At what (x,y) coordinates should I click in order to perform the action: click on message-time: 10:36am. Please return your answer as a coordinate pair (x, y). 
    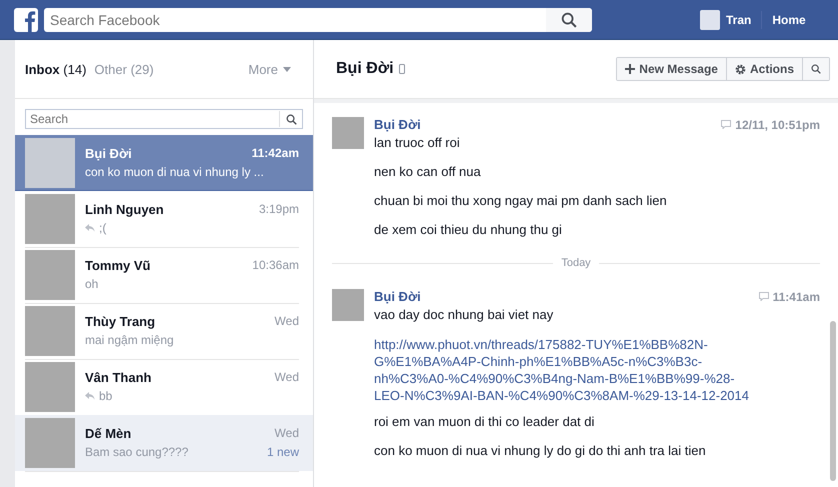
    Looking at the image, I should click on (275, 265).